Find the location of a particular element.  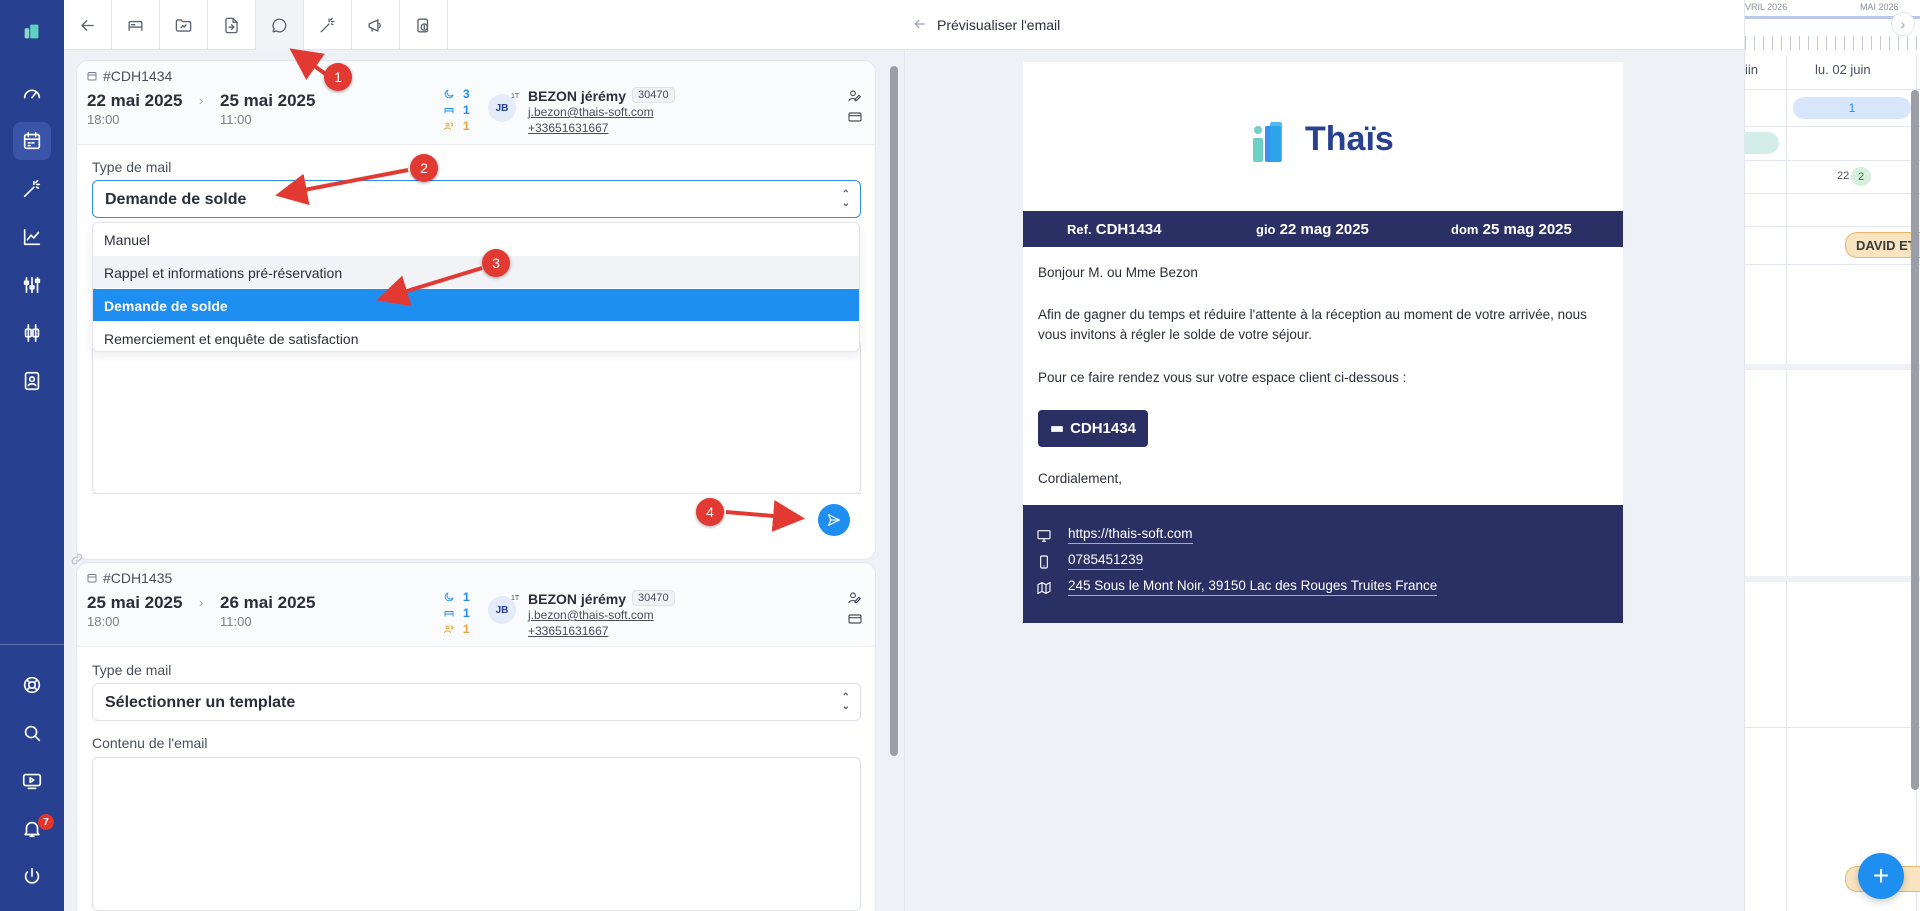

avatar-tag: 1T is located at coordinates (515, 96).